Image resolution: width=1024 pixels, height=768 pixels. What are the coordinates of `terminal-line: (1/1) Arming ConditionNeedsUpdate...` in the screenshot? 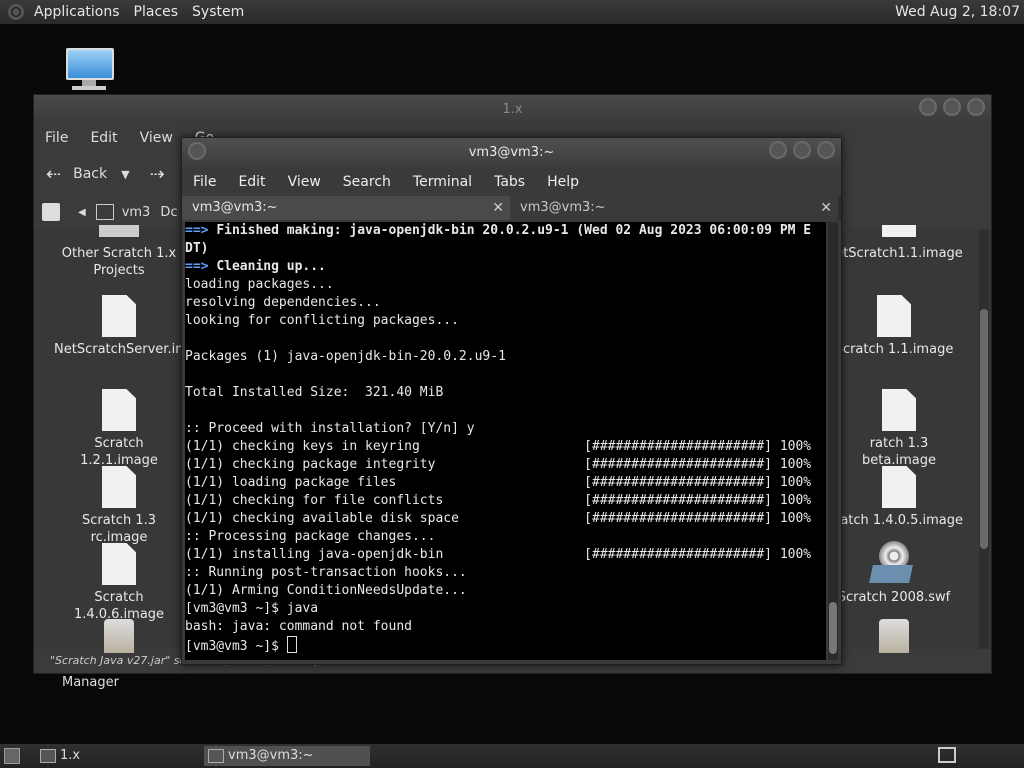 It's located at (505, 591).